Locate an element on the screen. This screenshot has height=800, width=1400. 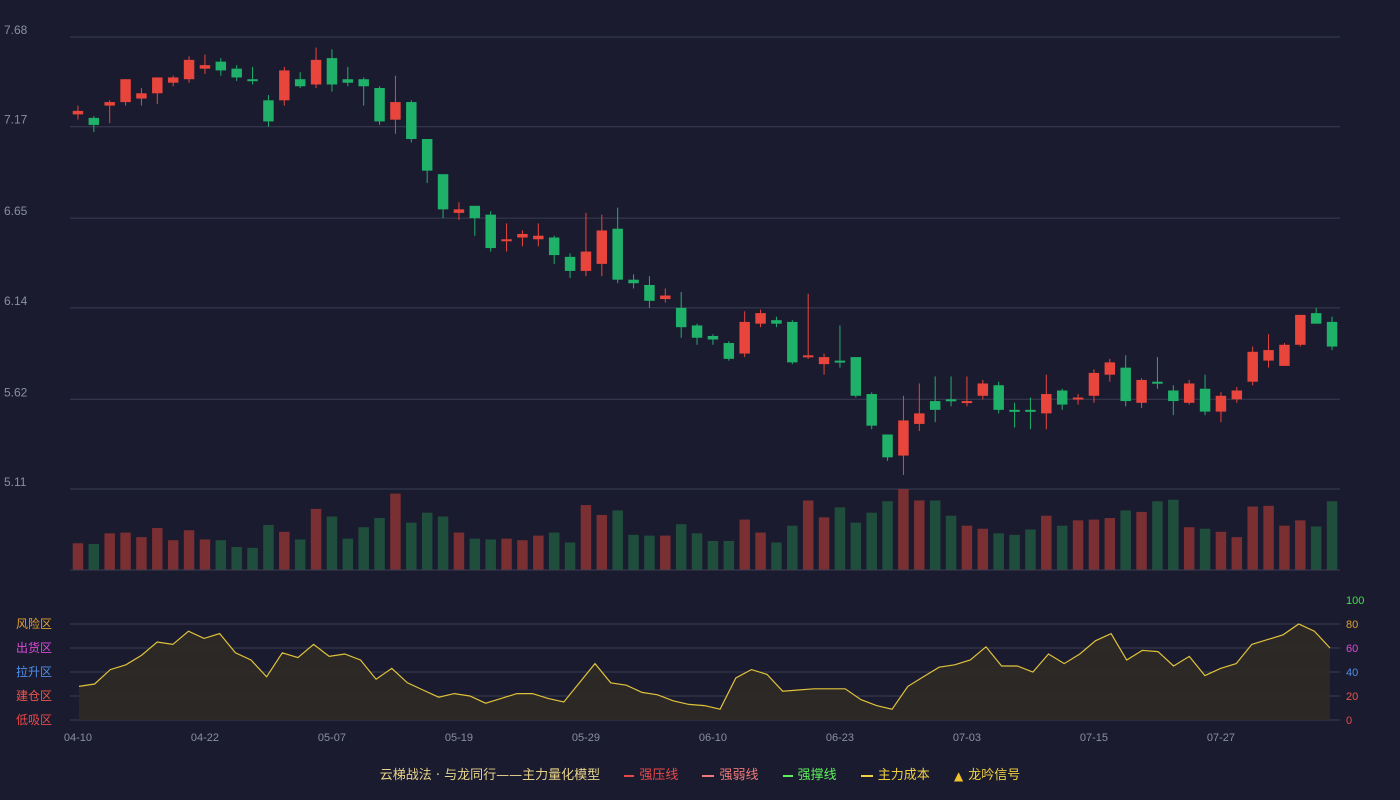
legend-item-support-line: 强撑线 is located at coordinates (811, 775).